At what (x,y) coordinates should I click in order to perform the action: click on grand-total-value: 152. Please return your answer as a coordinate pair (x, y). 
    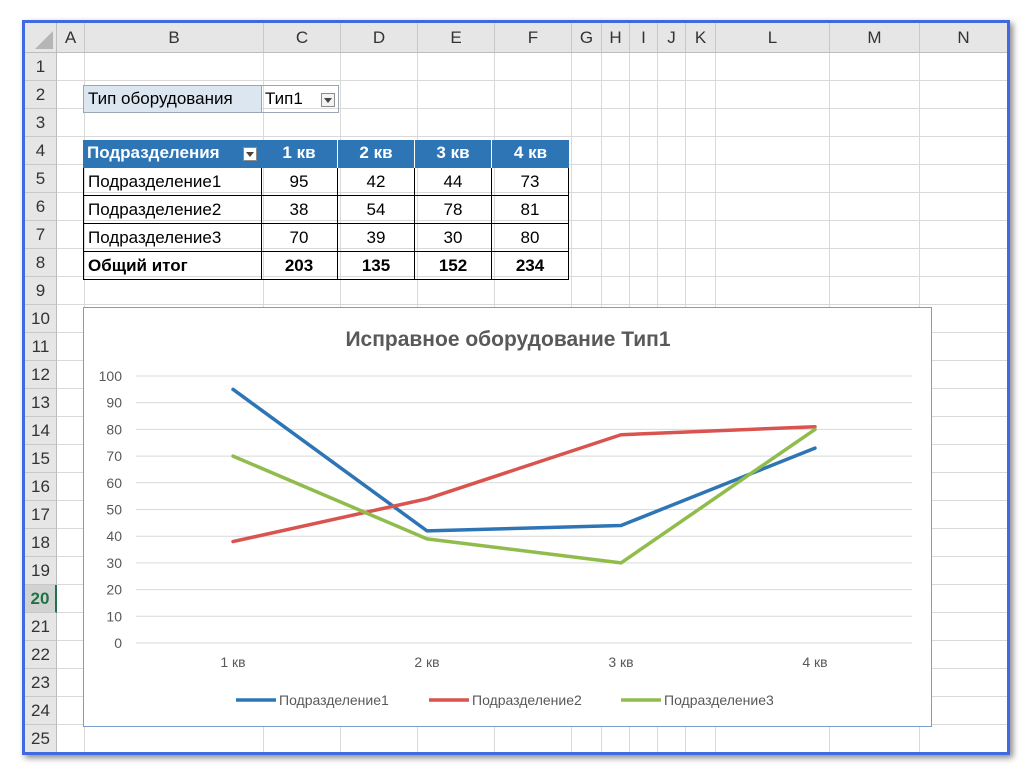
    Looking at the image, I should click on (453, 266).